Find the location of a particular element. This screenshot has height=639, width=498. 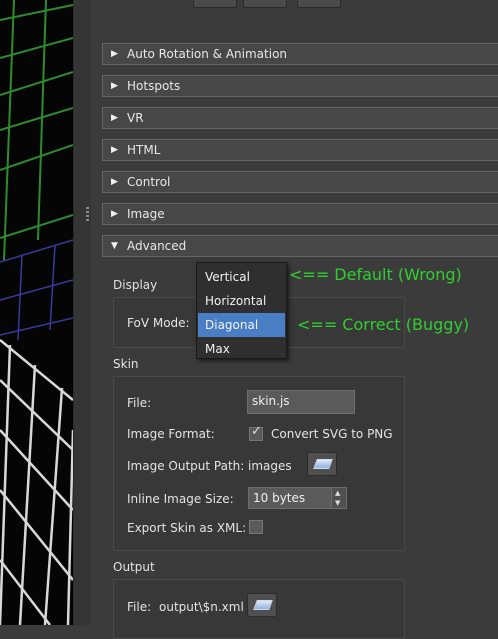

checkmark-icon: ✓ is located at coordinates (256, 431).